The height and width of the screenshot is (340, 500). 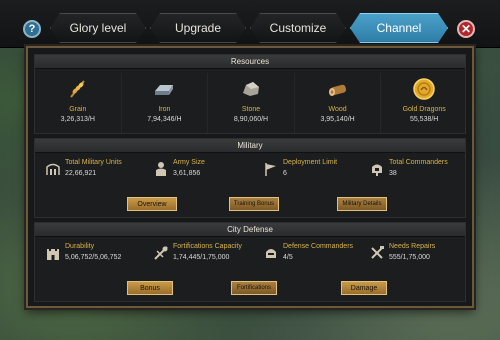 What do you see at coordinates (300, 174) in the screenshot?
I see `stat-deployment-limit: Deployment Limit 6` at bounding box center [300, 174].